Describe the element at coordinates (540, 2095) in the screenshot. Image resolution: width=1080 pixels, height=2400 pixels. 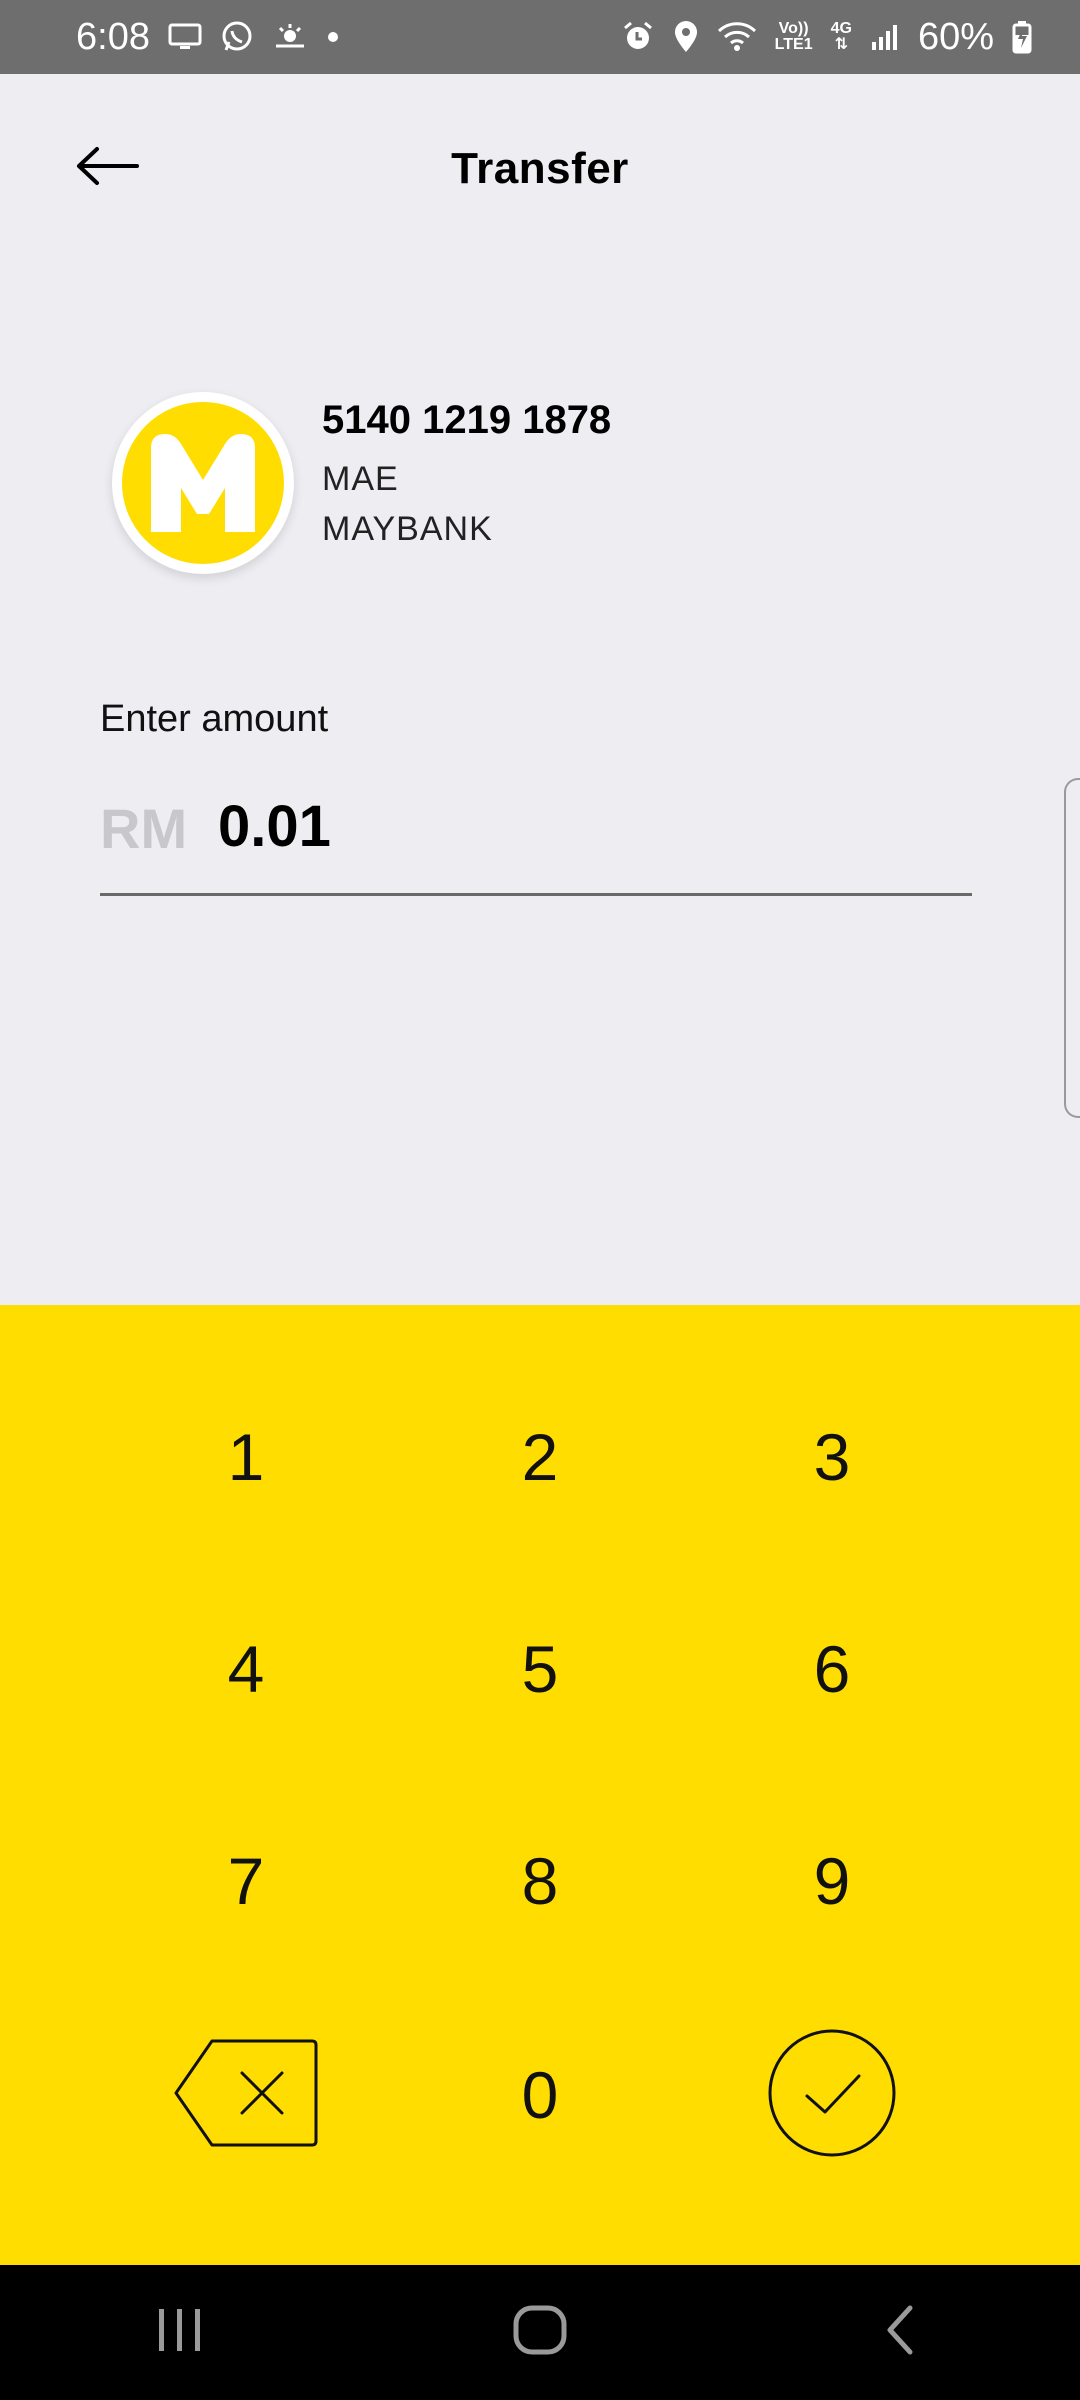
I see `key-0: 0` at that location.